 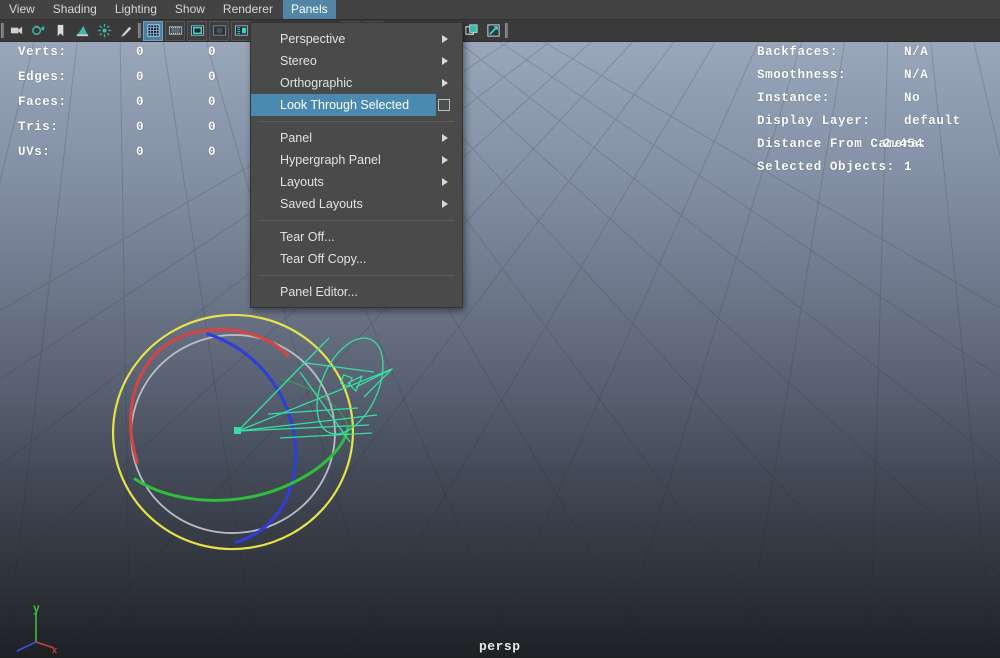 What do you see at coordinates (356, 39) in the screenshot?
I see `menu-item-perspective: Perspective` at bounding box center [356, 39].